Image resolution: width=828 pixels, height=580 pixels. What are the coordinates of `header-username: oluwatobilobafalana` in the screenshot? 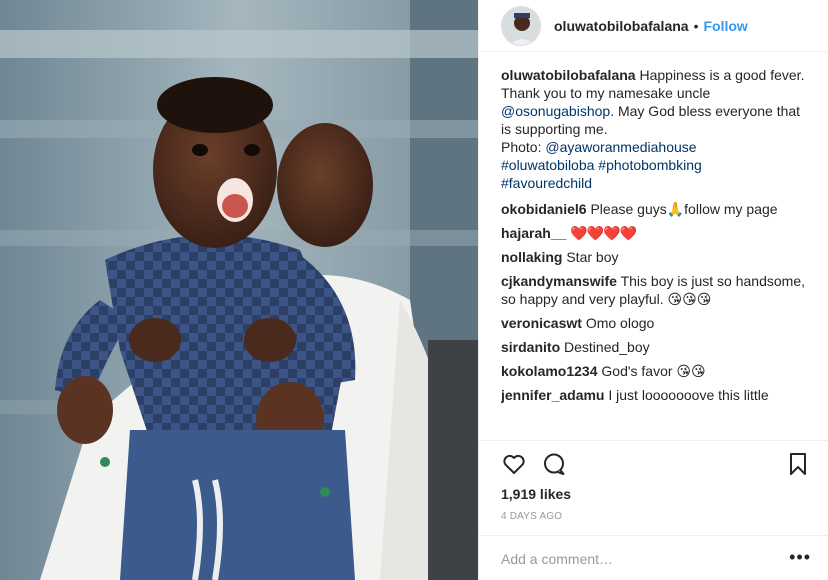 It's located at (621, 26).